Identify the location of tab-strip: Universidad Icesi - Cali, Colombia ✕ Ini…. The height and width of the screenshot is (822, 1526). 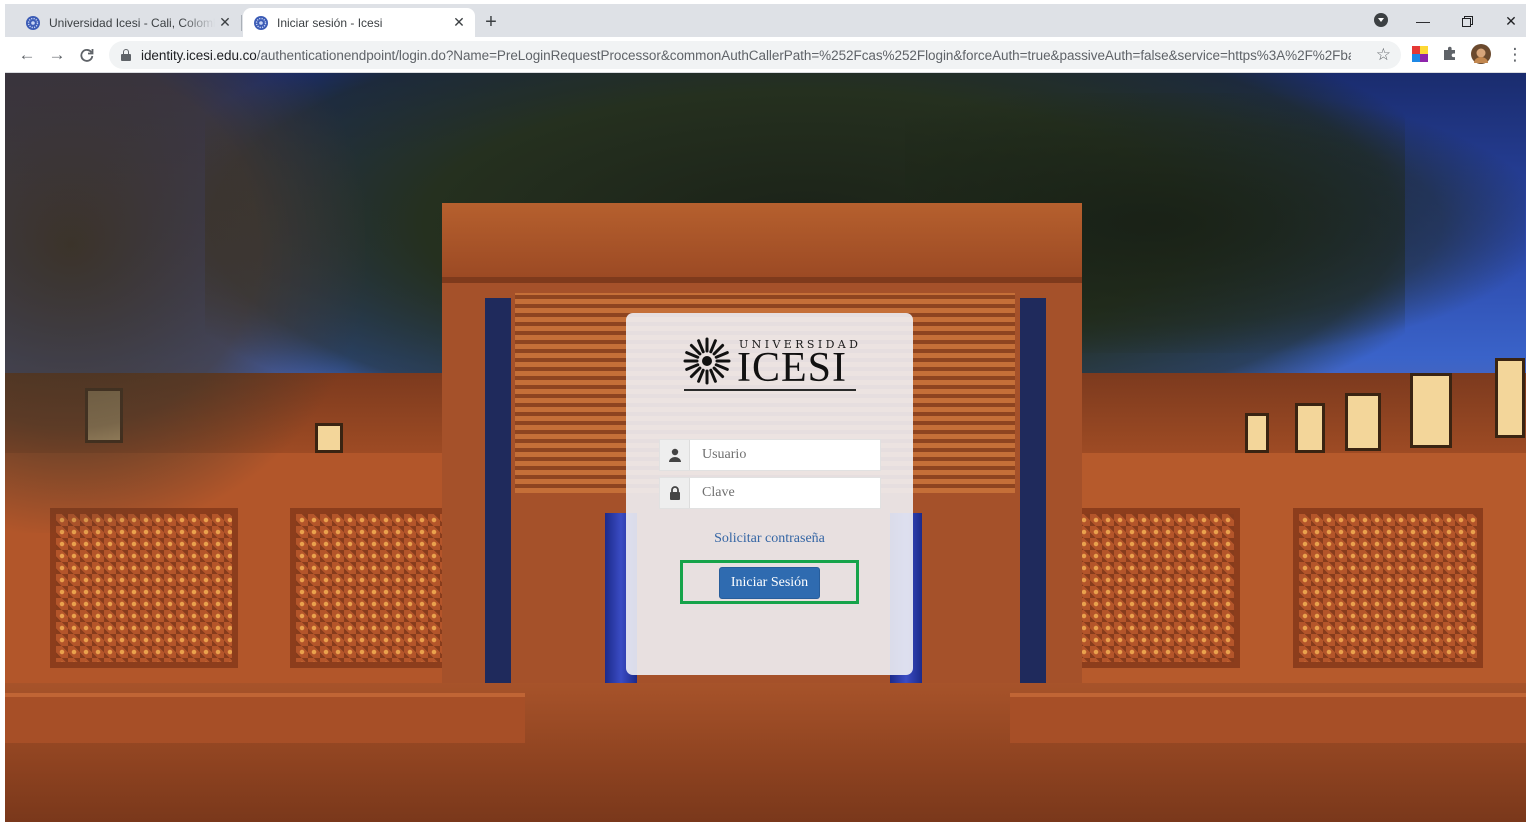
(765, 20).